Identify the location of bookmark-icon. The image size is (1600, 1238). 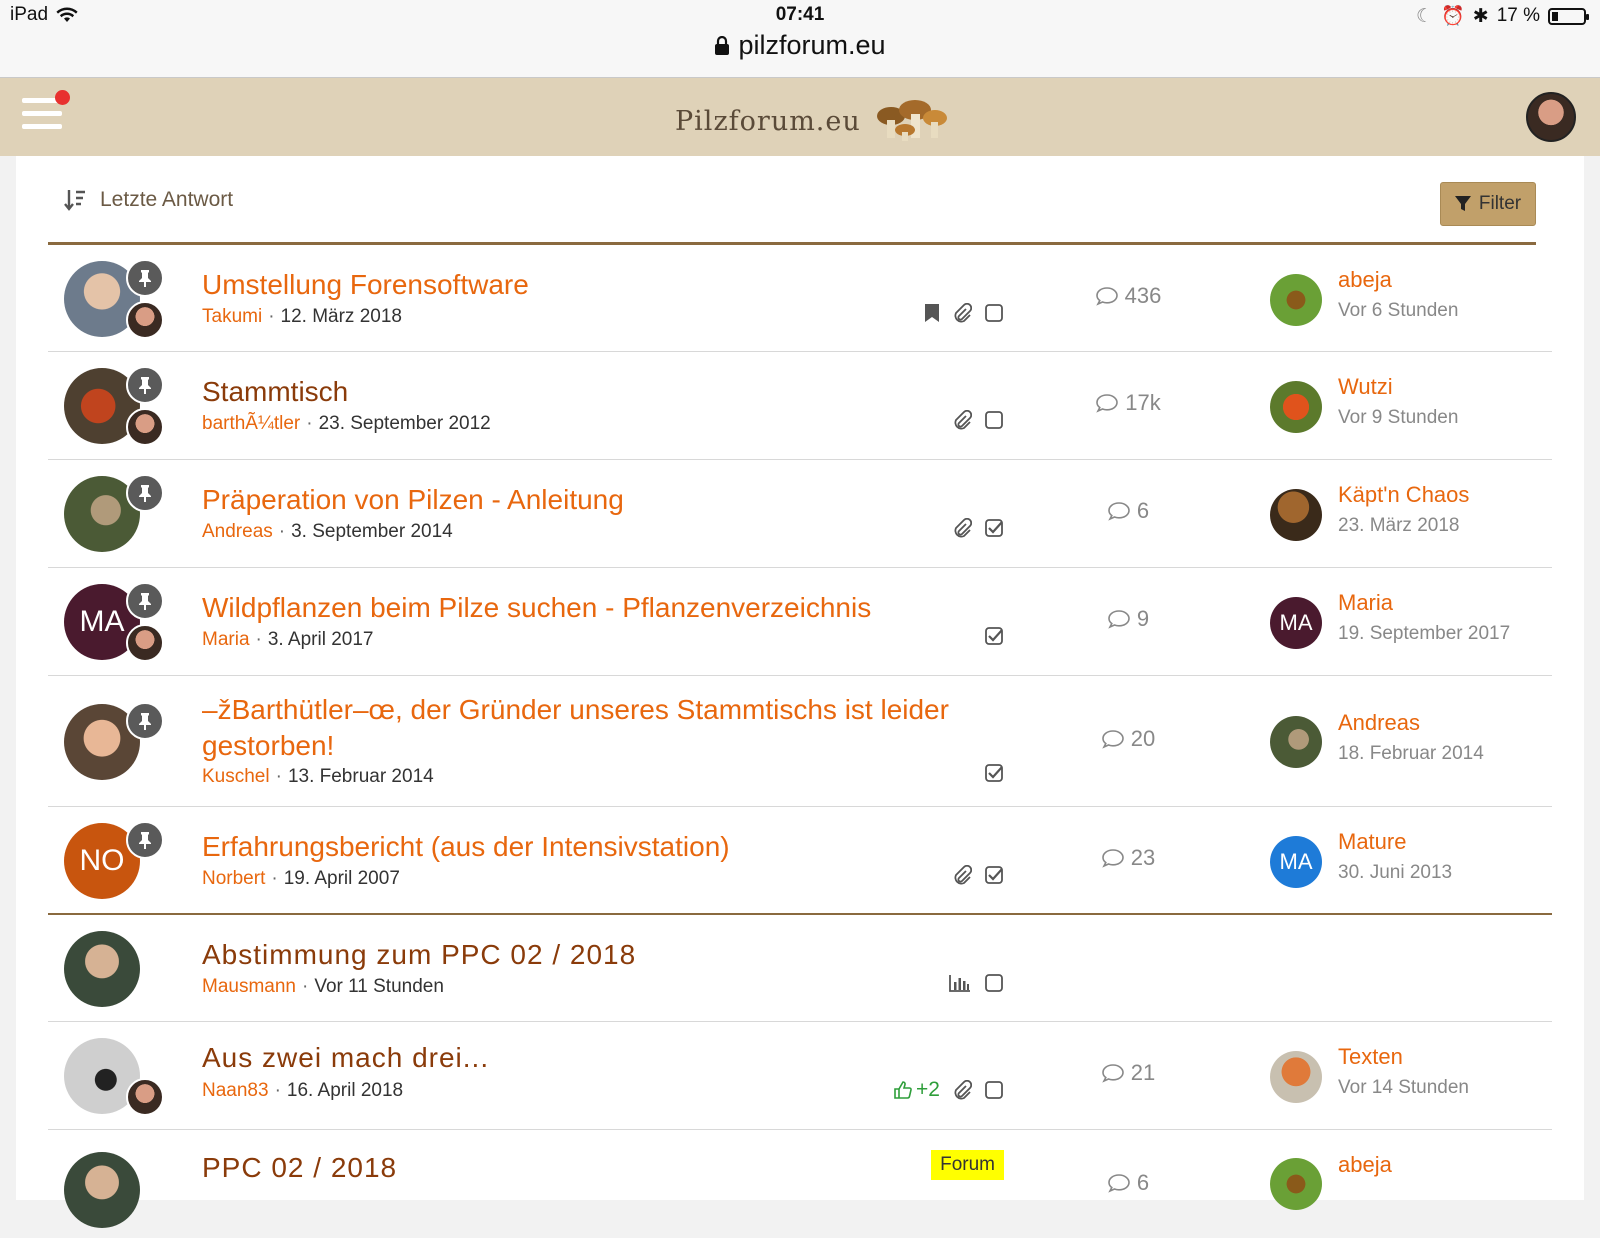
(932, 313).